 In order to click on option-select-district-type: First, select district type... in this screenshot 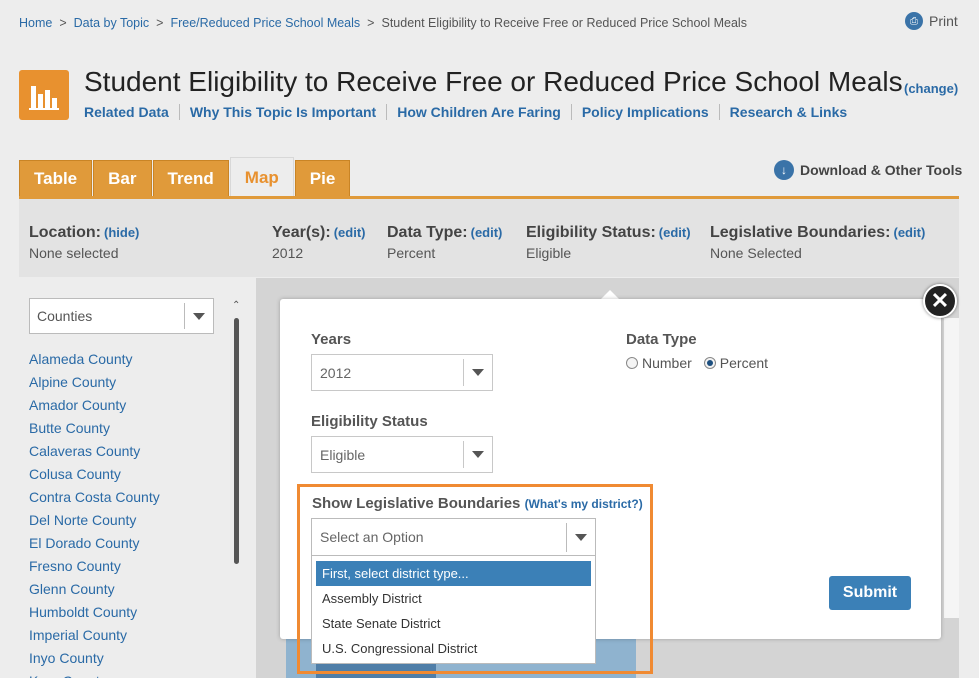, I will do `click(453, 573)`.